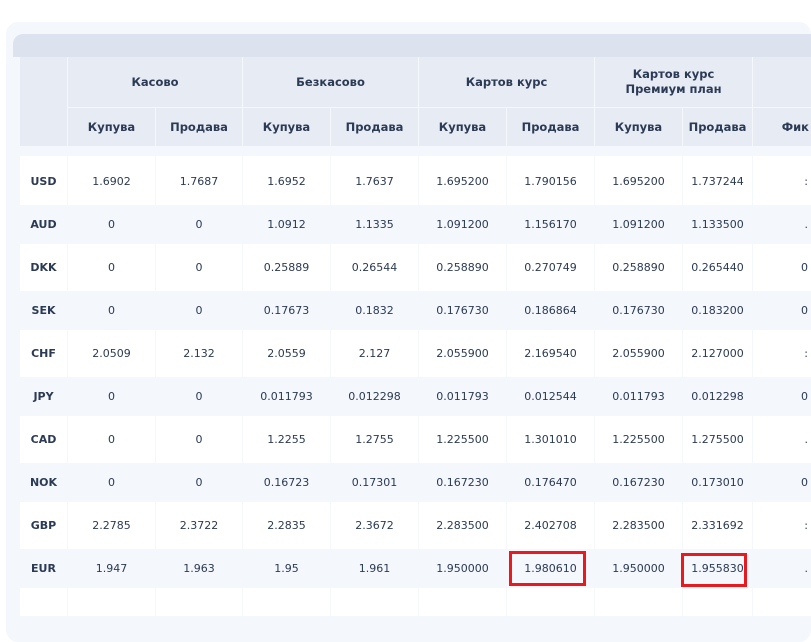 The width and height of the screenshot is (811, 642). What do you see at coordinates (638, 482) in the screenshot?
I see `rate-cell: 0.167230` at bounding box center [638, 482].